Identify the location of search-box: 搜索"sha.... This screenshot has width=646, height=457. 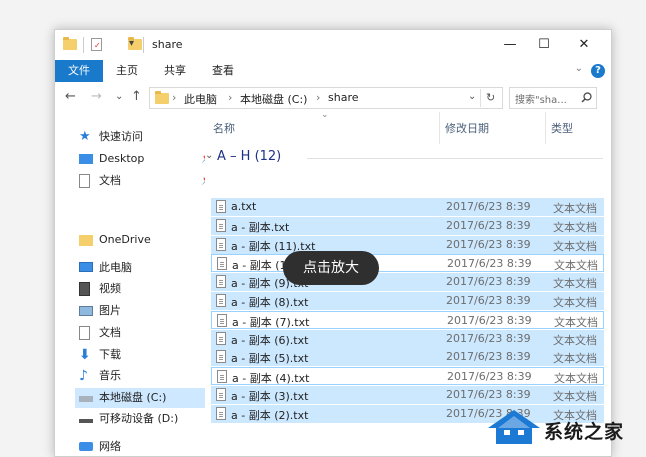
(553, 98).